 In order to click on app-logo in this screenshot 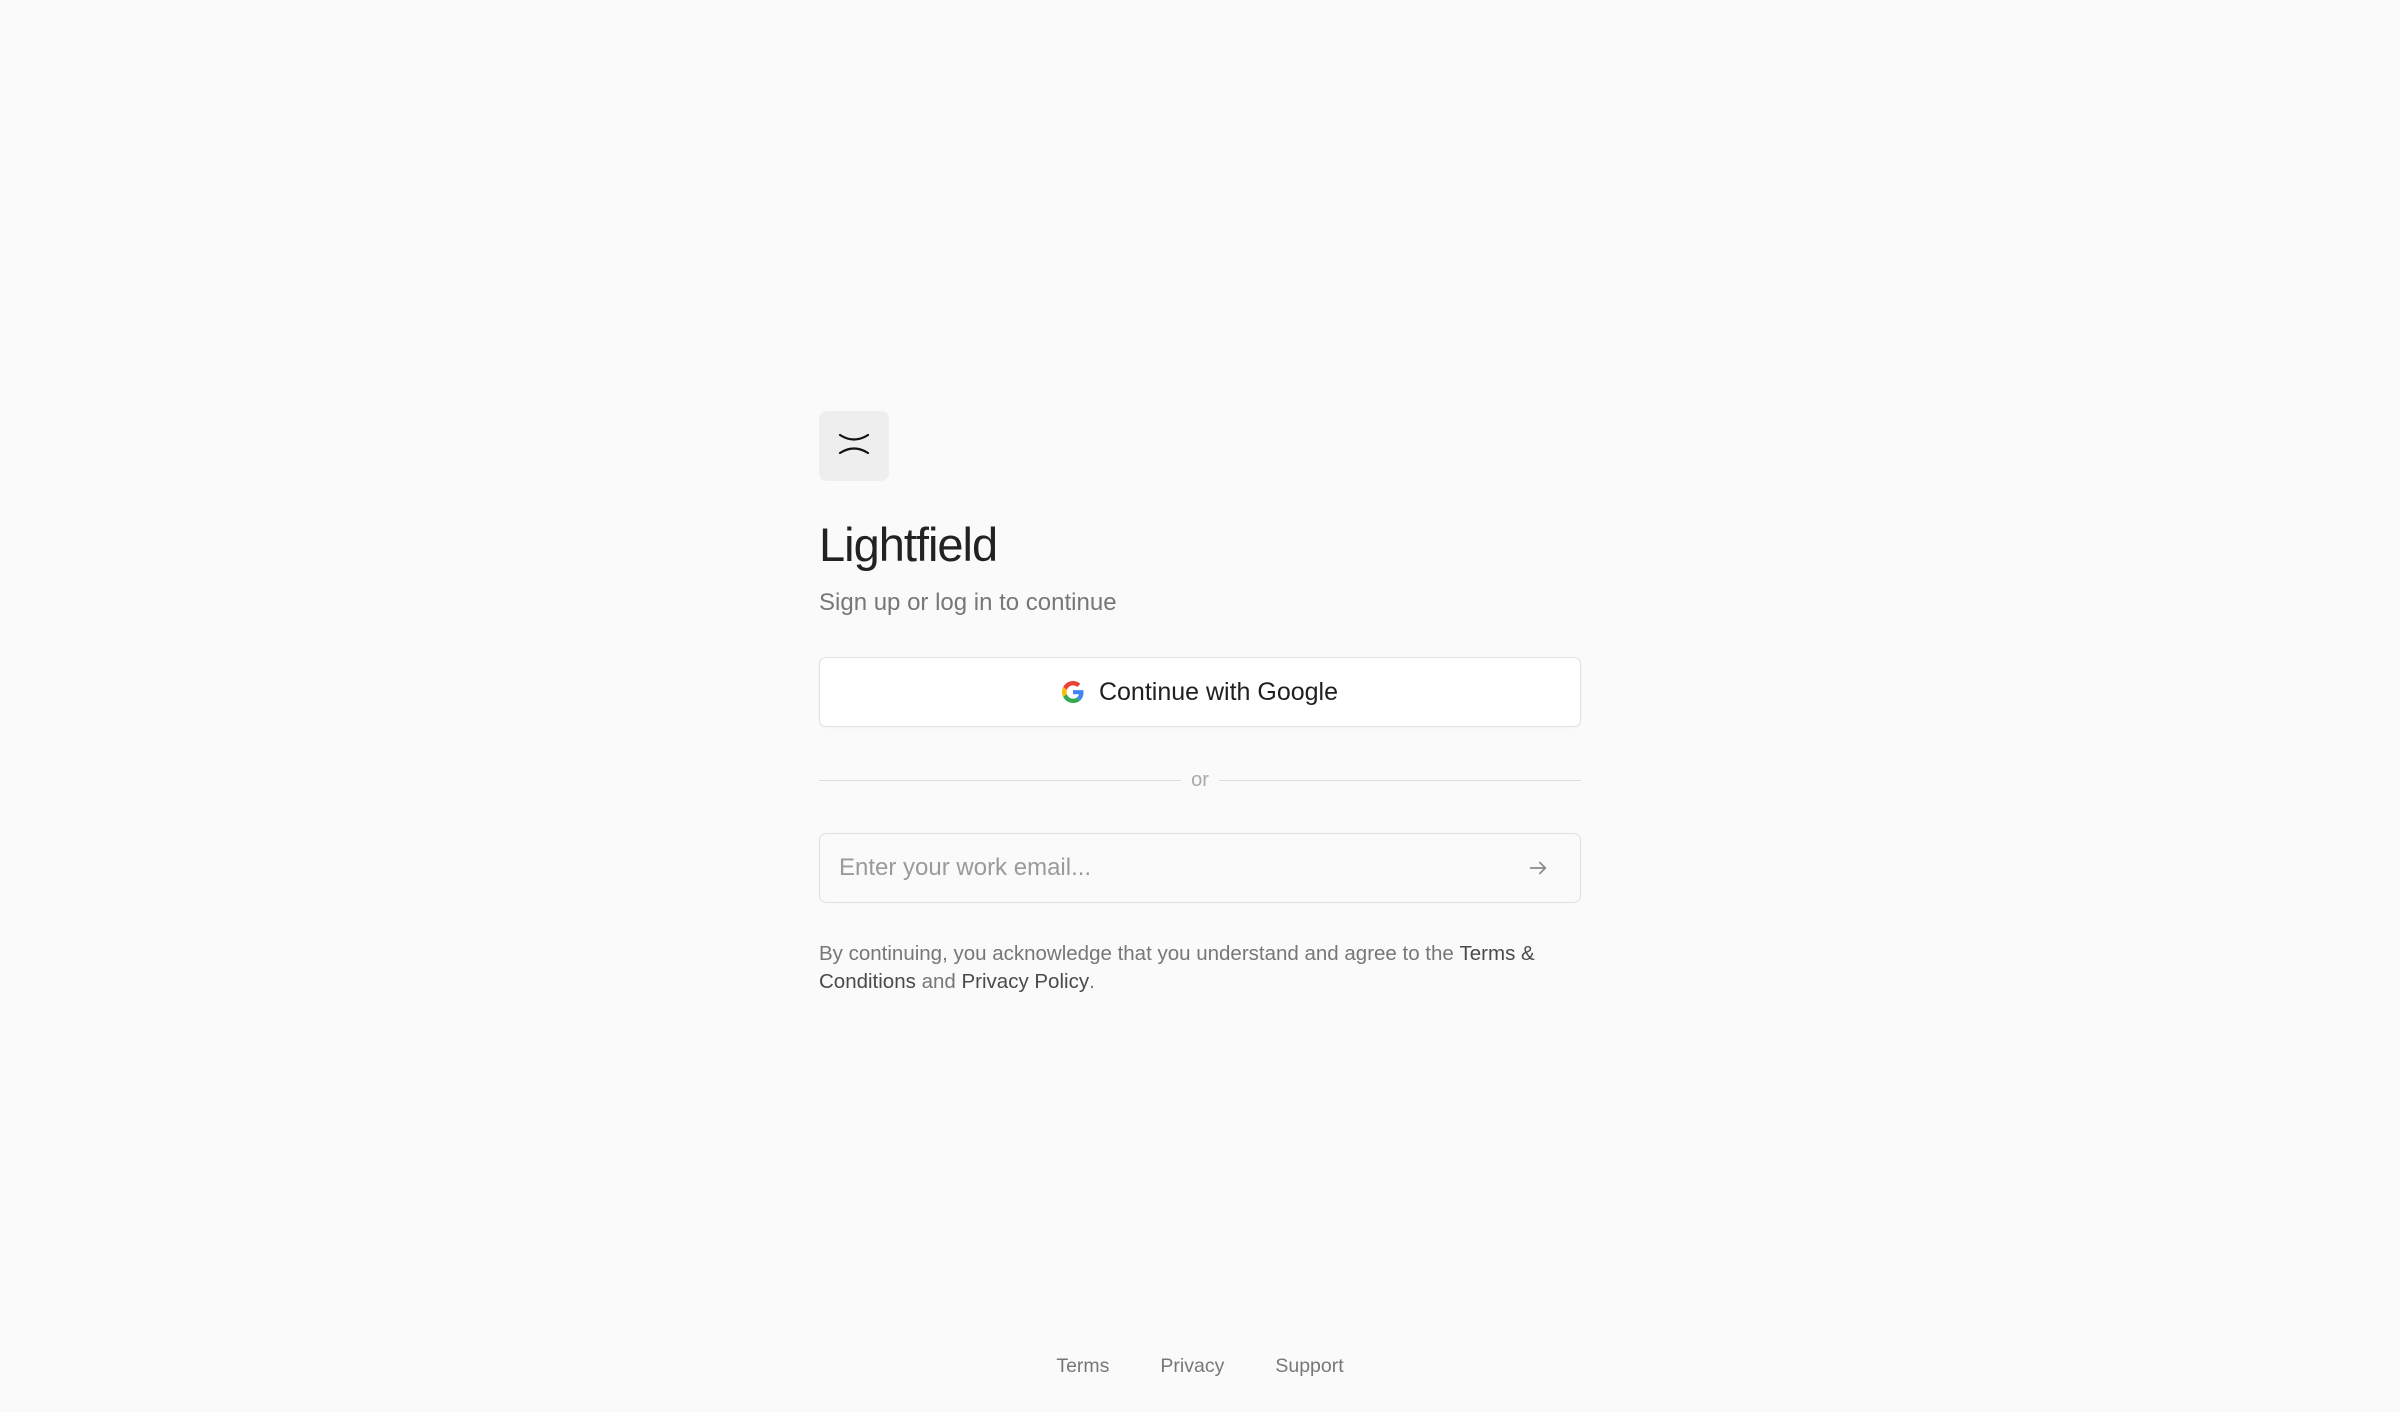, I will do `click(854, 446)`.